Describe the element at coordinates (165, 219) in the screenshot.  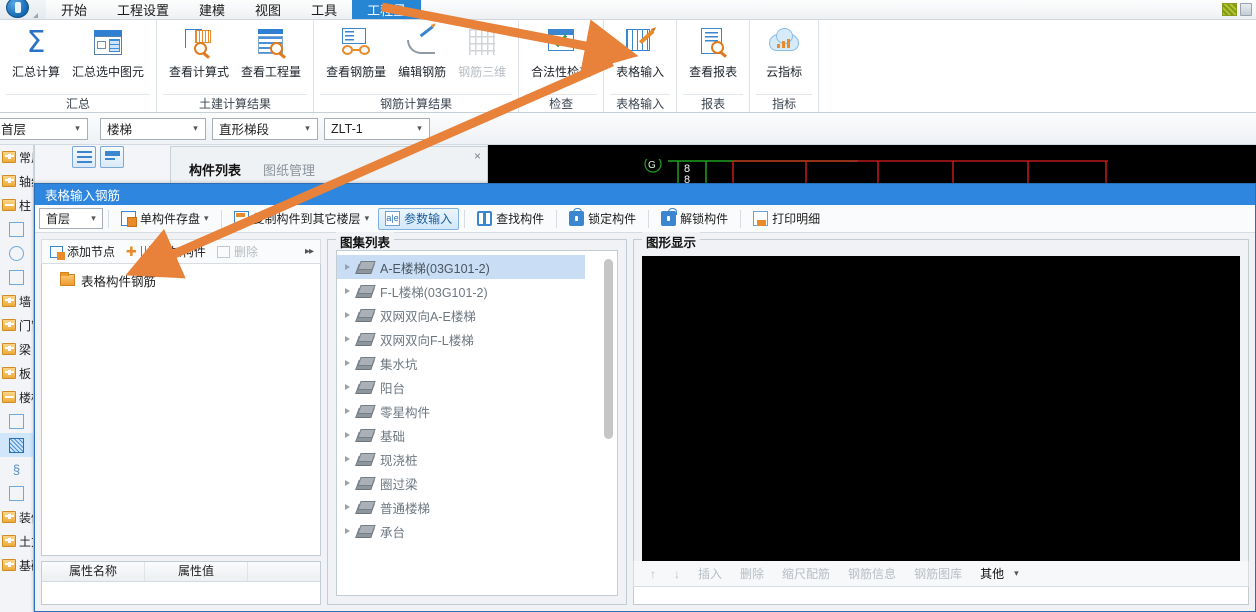
I see `save-component-button: 单构件存盘 ▾` at that location.